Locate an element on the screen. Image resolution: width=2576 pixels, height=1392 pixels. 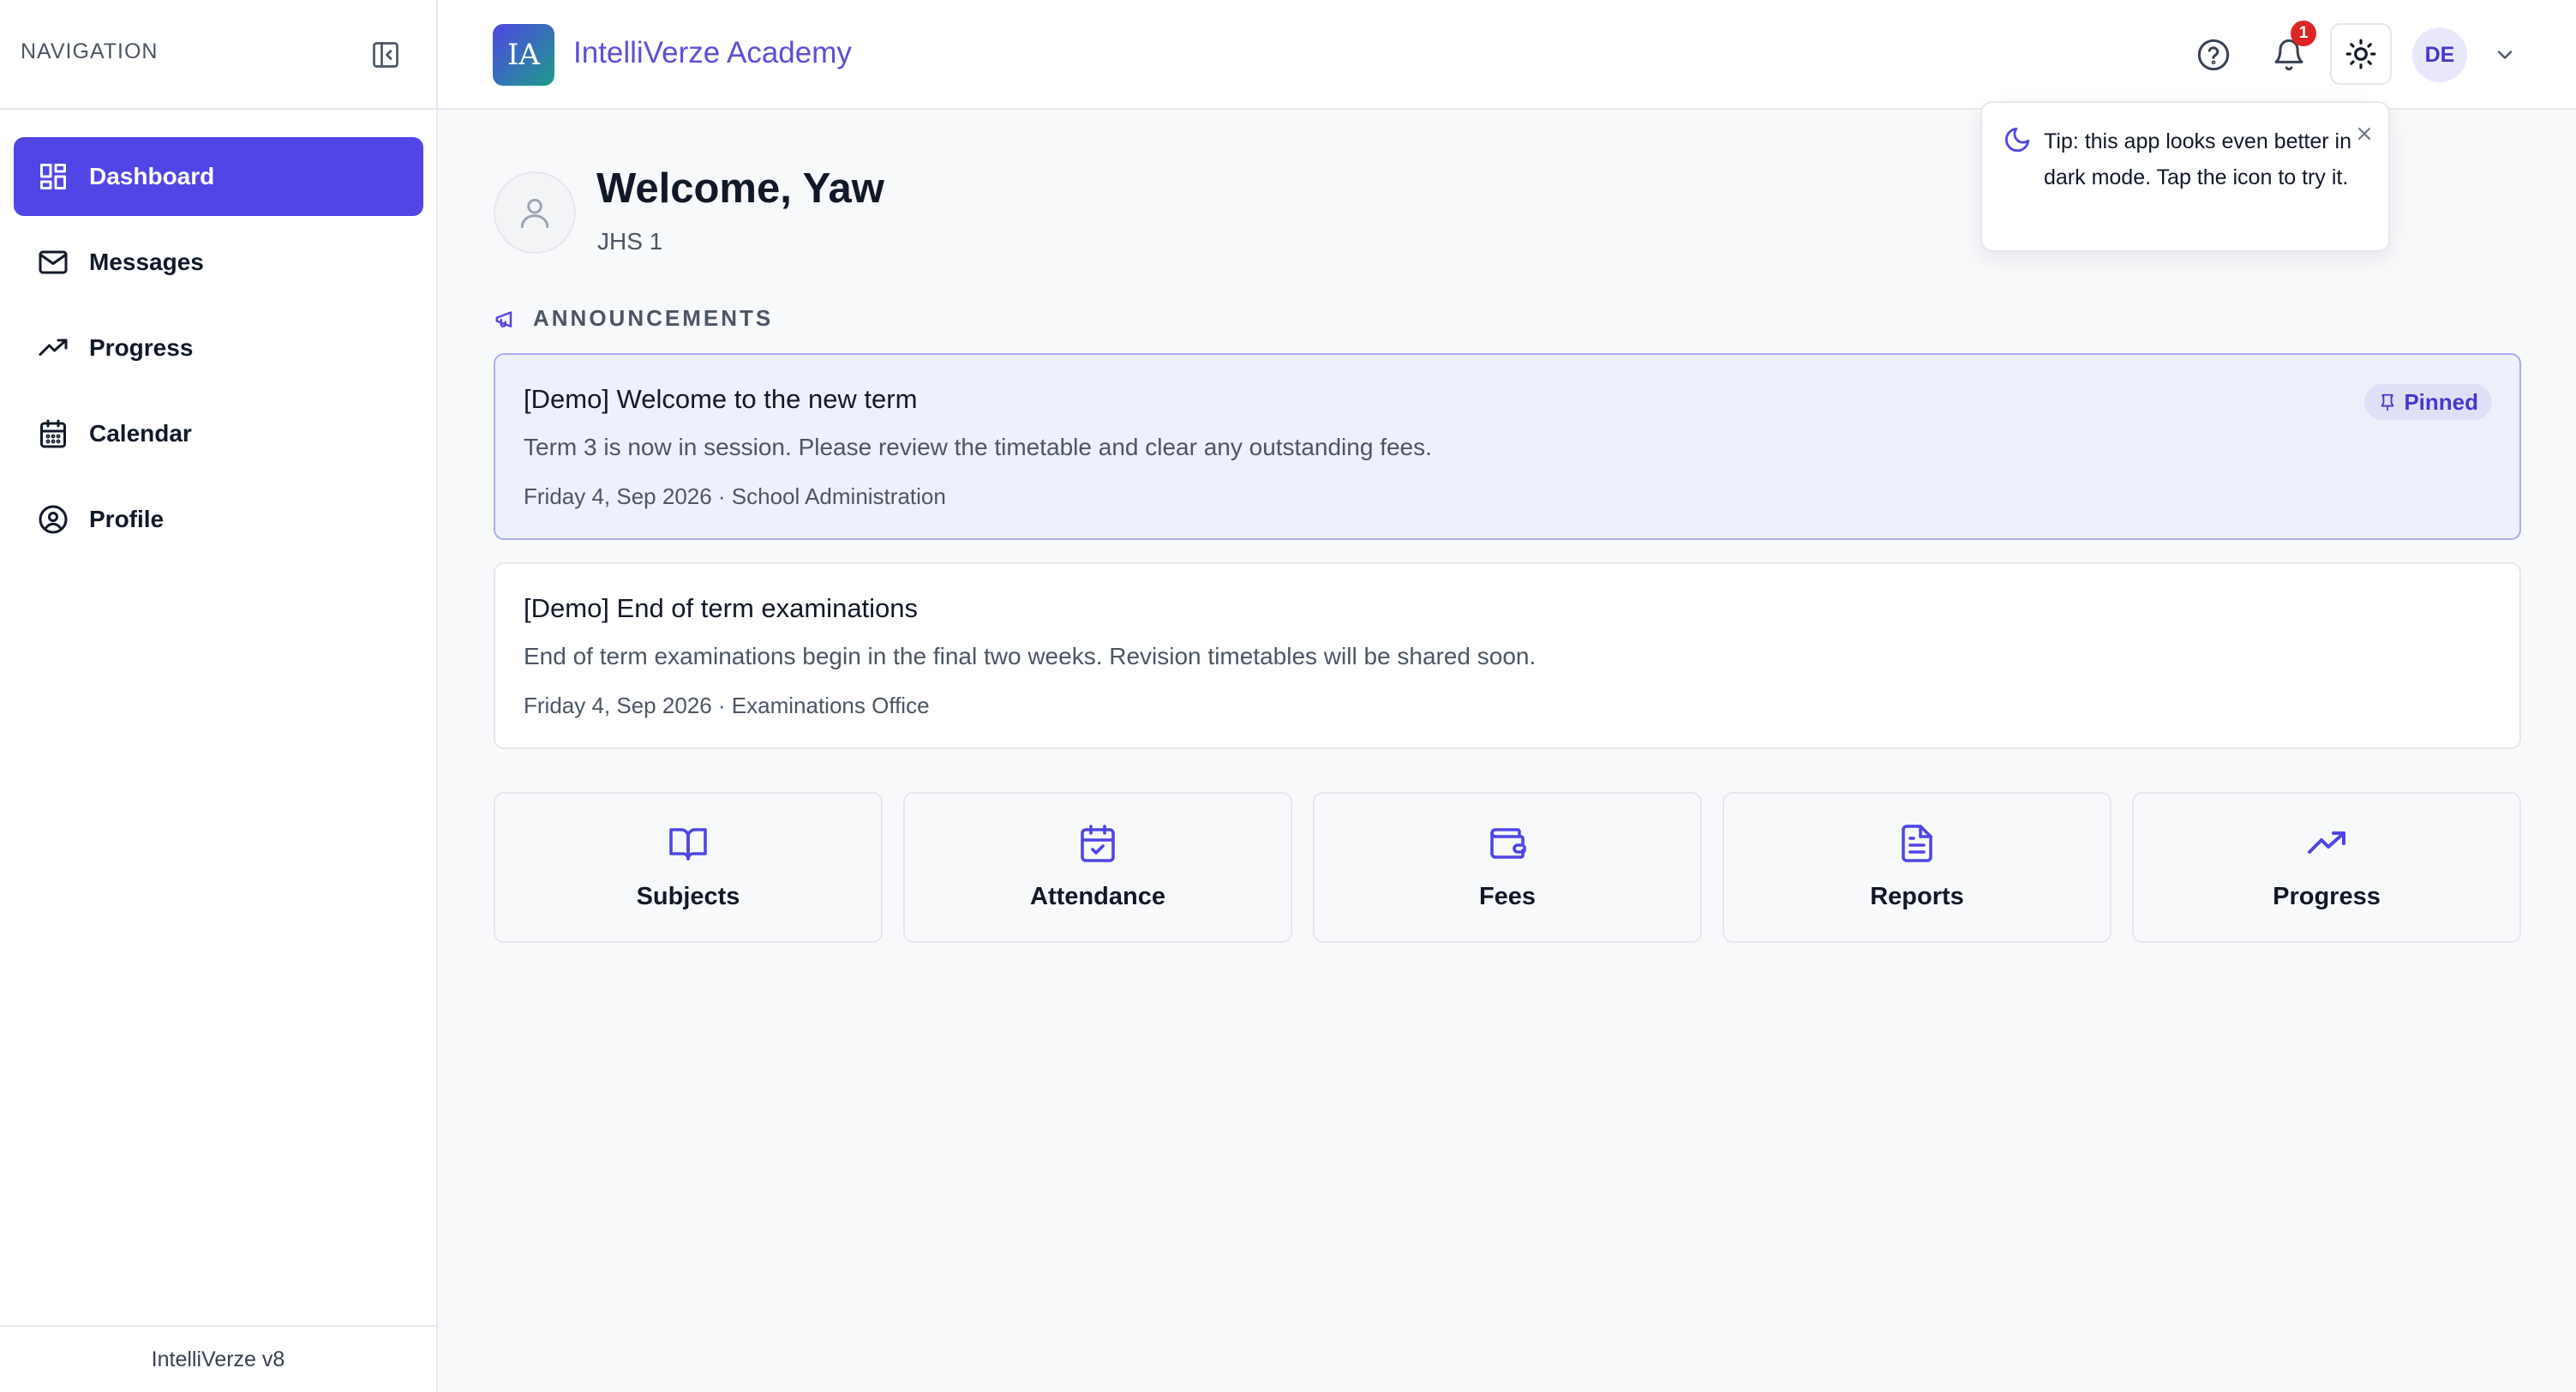
sun-icon is located at coordinates (2361, 54).